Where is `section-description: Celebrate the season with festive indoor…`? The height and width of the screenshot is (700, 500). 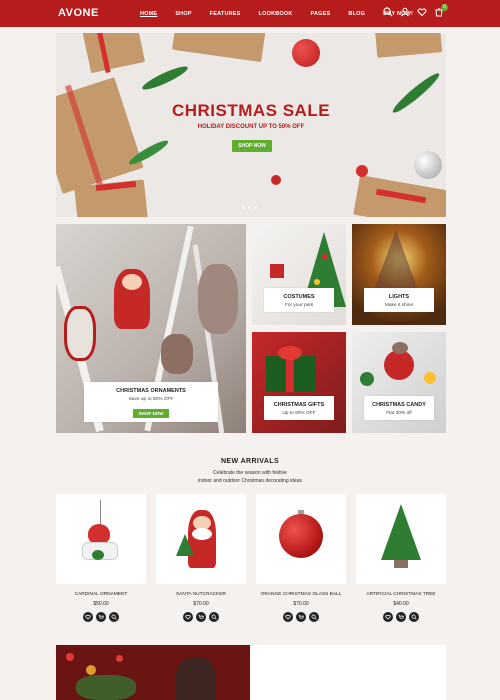
section-description: Celebrate the season with festive indoor… is located at coordinates (250, 477).